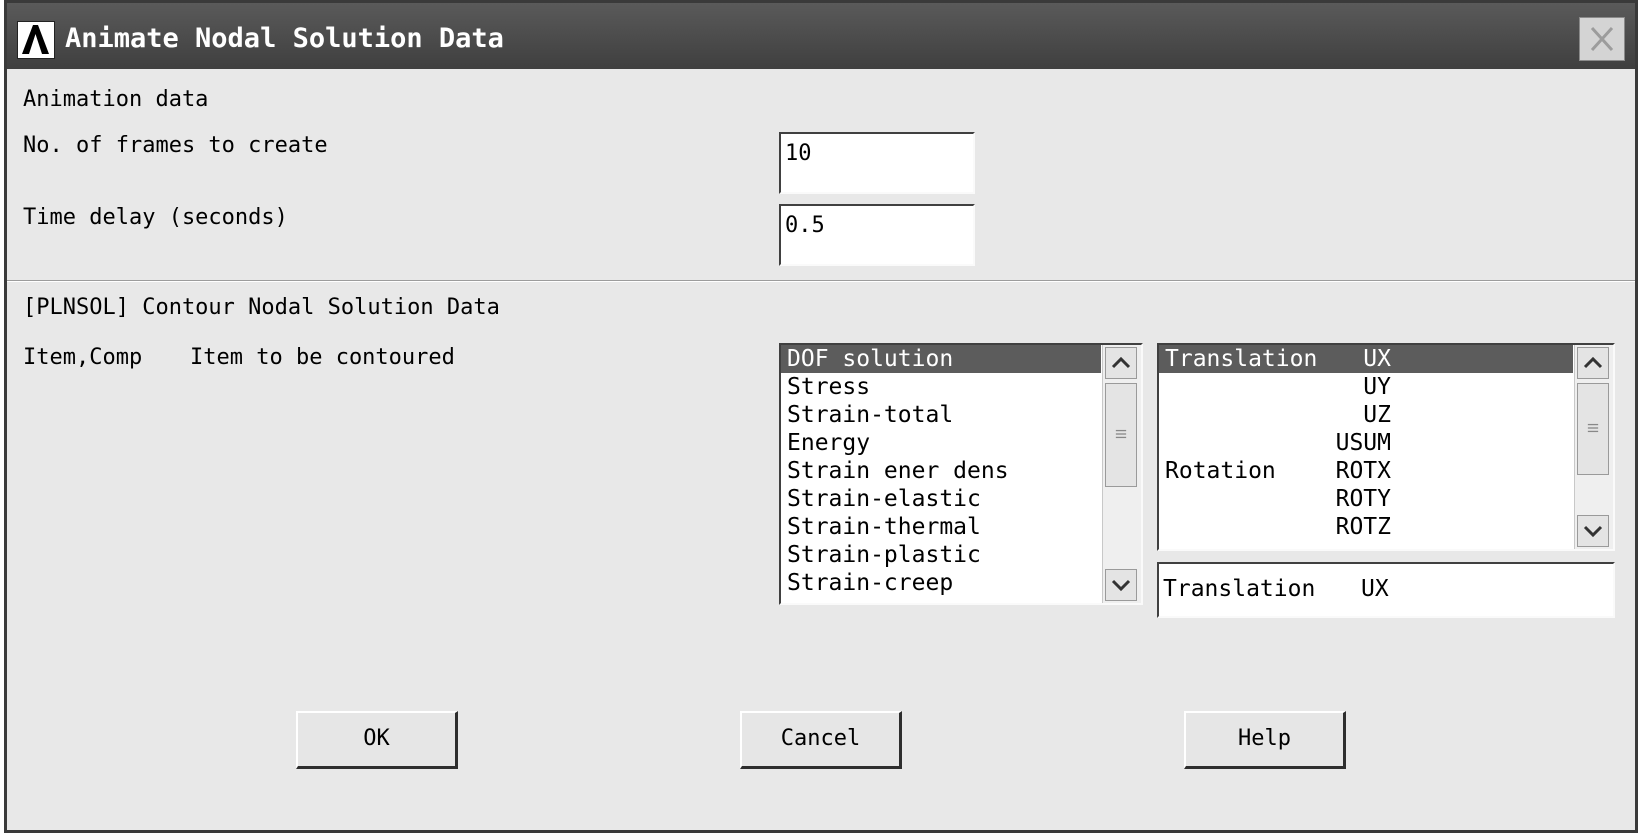 The width and height of the screenshot is (1642, 837). Describe the element at coordinates (821, 281) in the screenshot. I see `section-divider` at that location.